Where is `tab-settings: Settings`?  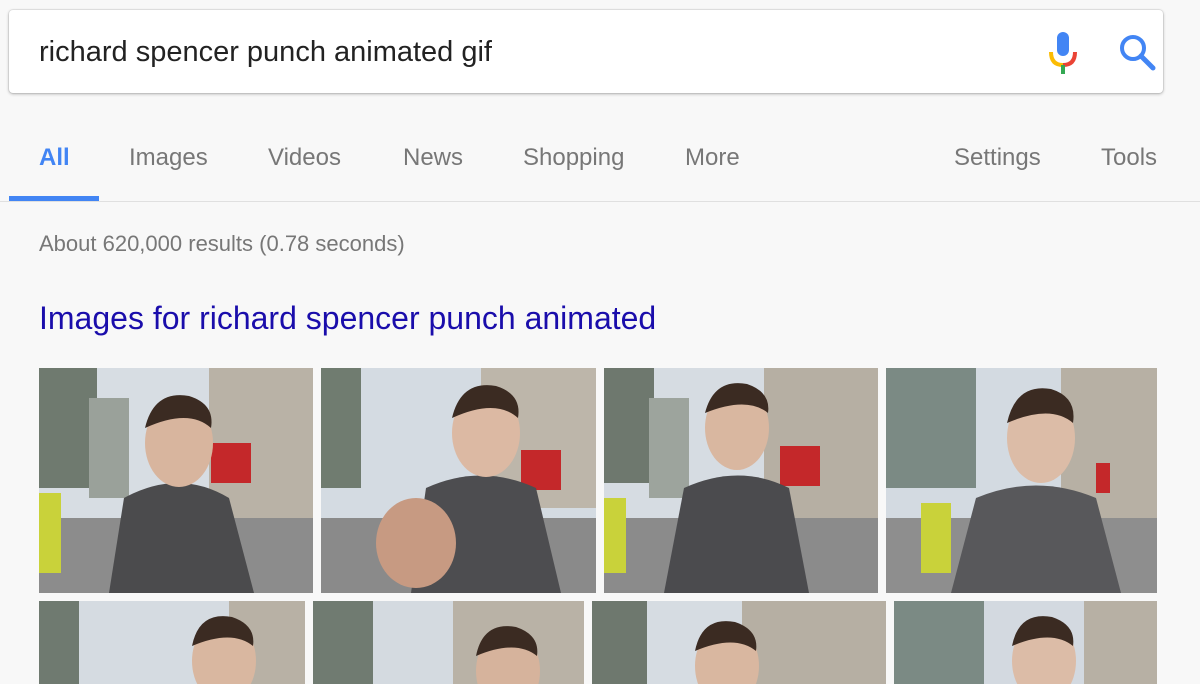 tab-settings: Settings is located at coordinates (997, 158).